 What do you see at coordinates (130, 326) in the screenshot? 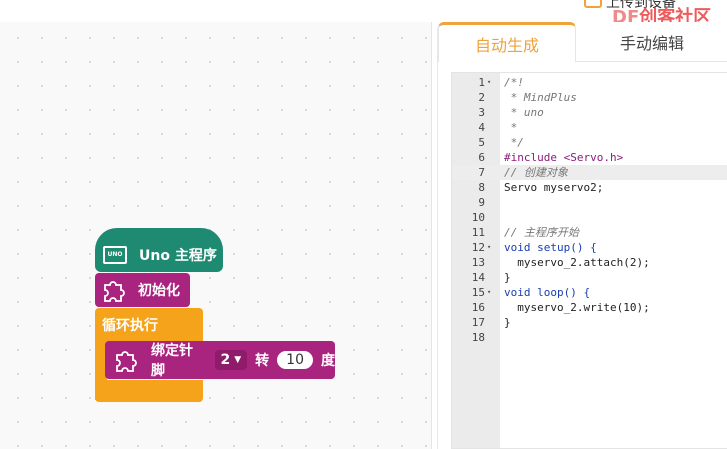
I see `loop-label: 循环执行` at bounding box center [130, 326].